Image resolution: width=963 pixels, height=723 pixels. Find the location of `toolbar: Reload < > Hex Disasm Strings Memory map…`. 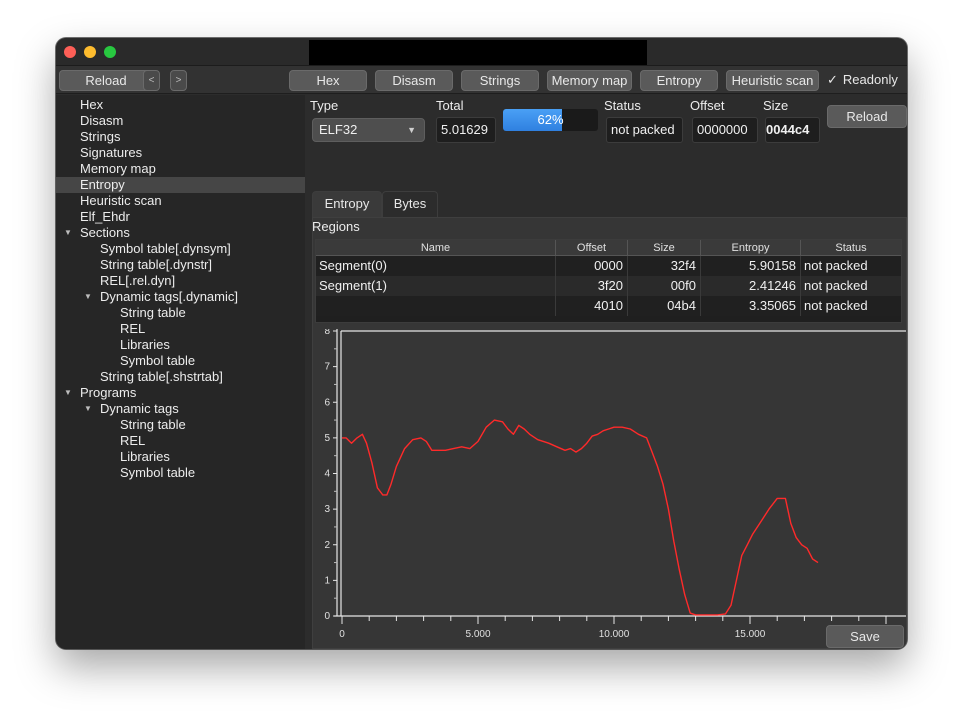

toolbar: Reload < > Hex Disasm Strings Memory map… is located at coordinates (481, 80).